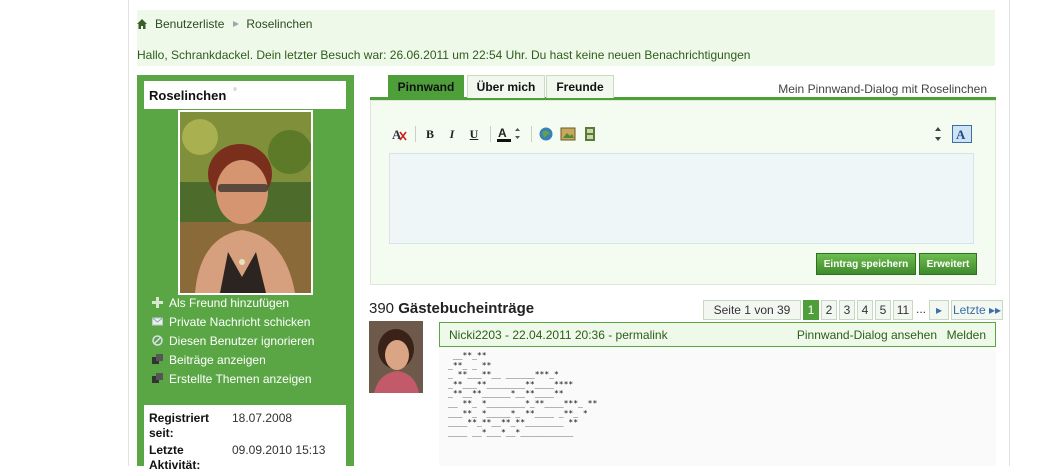 Image resolution: width=1049 pixels, height=475 pixels. What do you see at coordinates (568, 134) in the screenshot?
I see `insert-image-icon` at bounding box center [568, 134].